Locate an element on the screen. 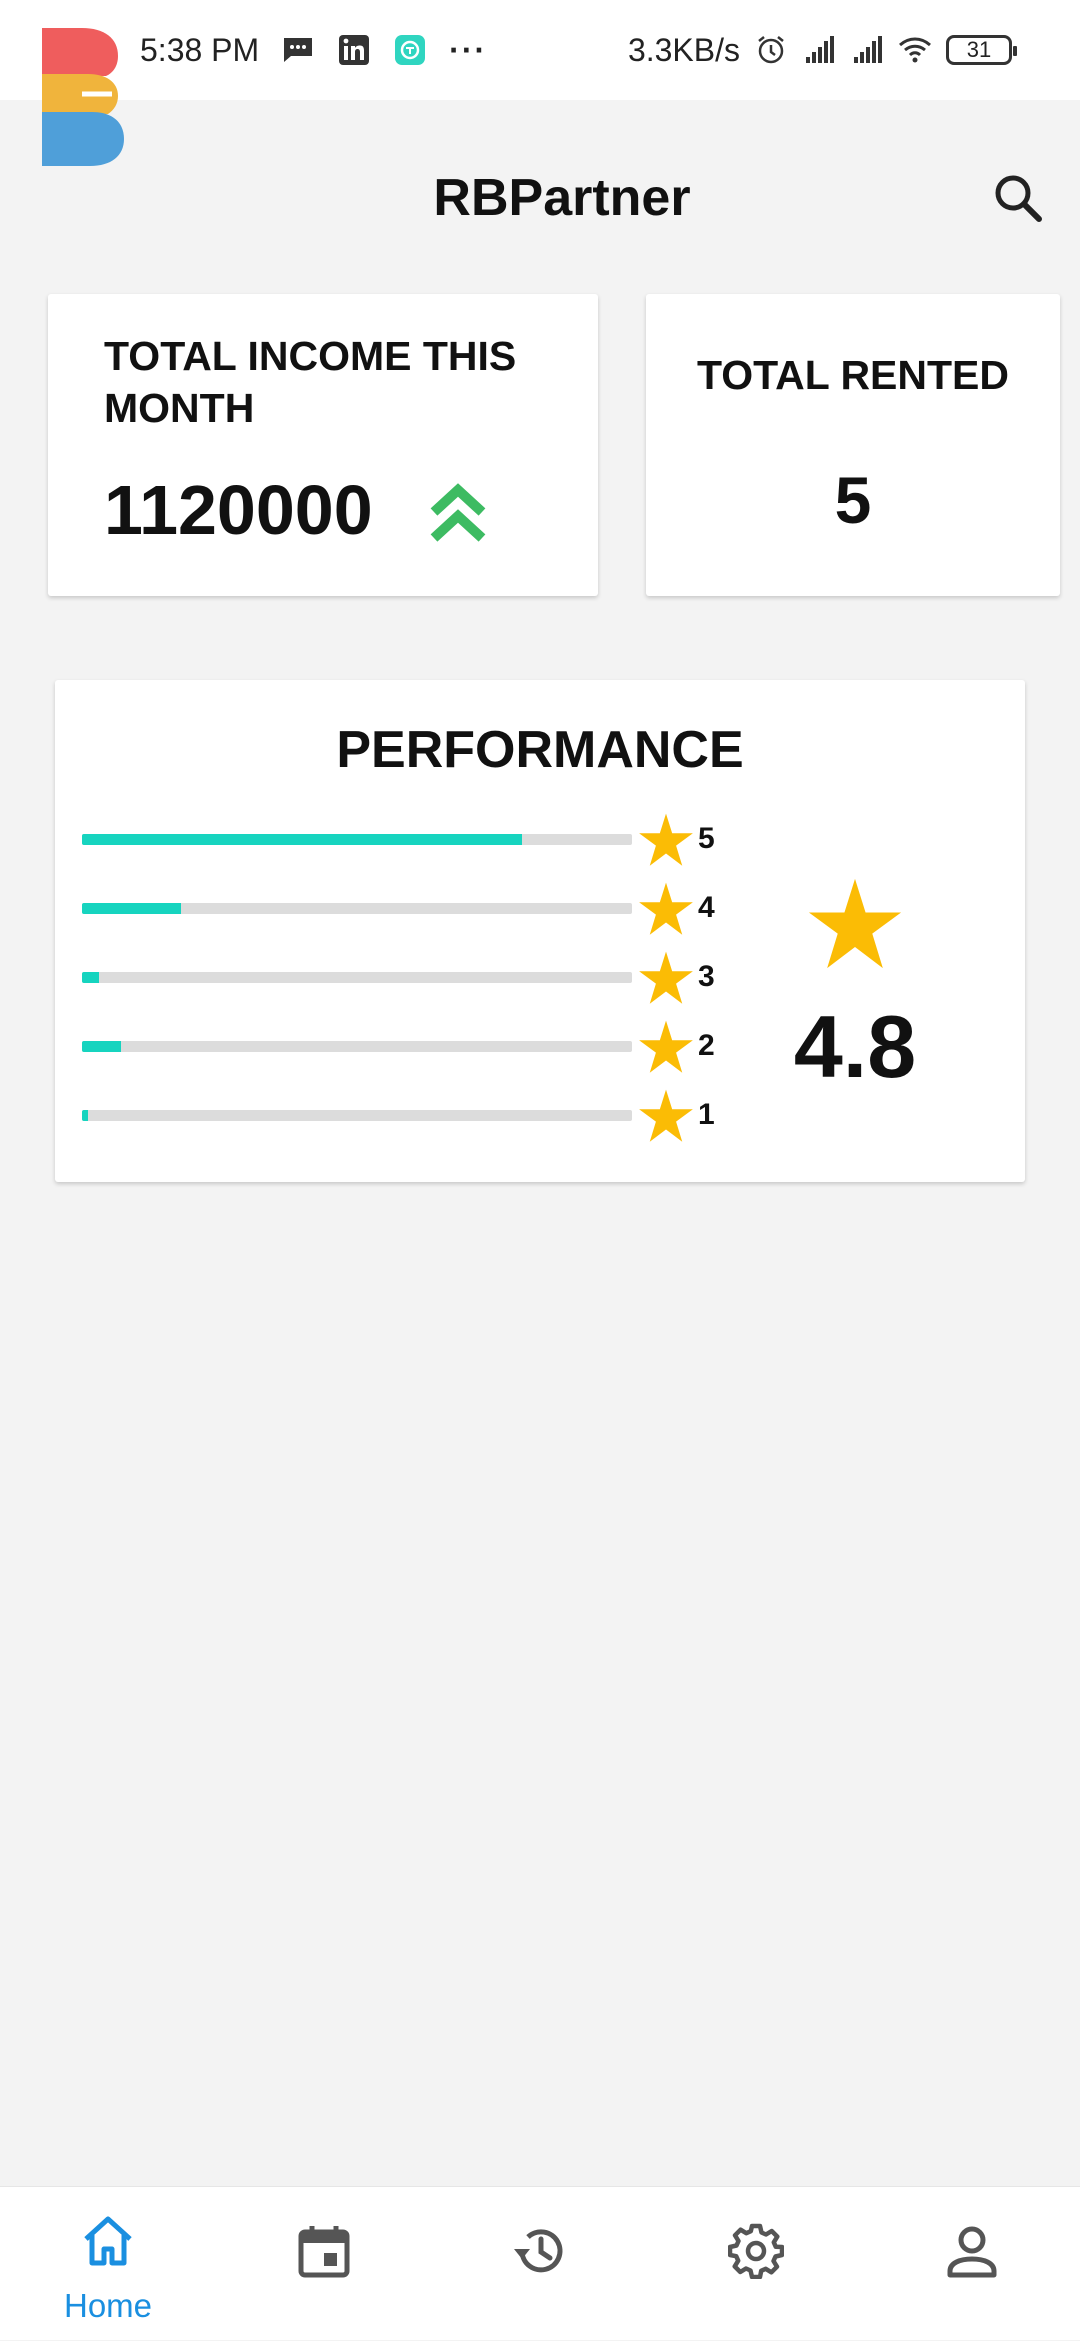 Image resolution: width=1080 pixels, height=2341 pixels. income-value: 1120000 is located at coordinates (238, 510).